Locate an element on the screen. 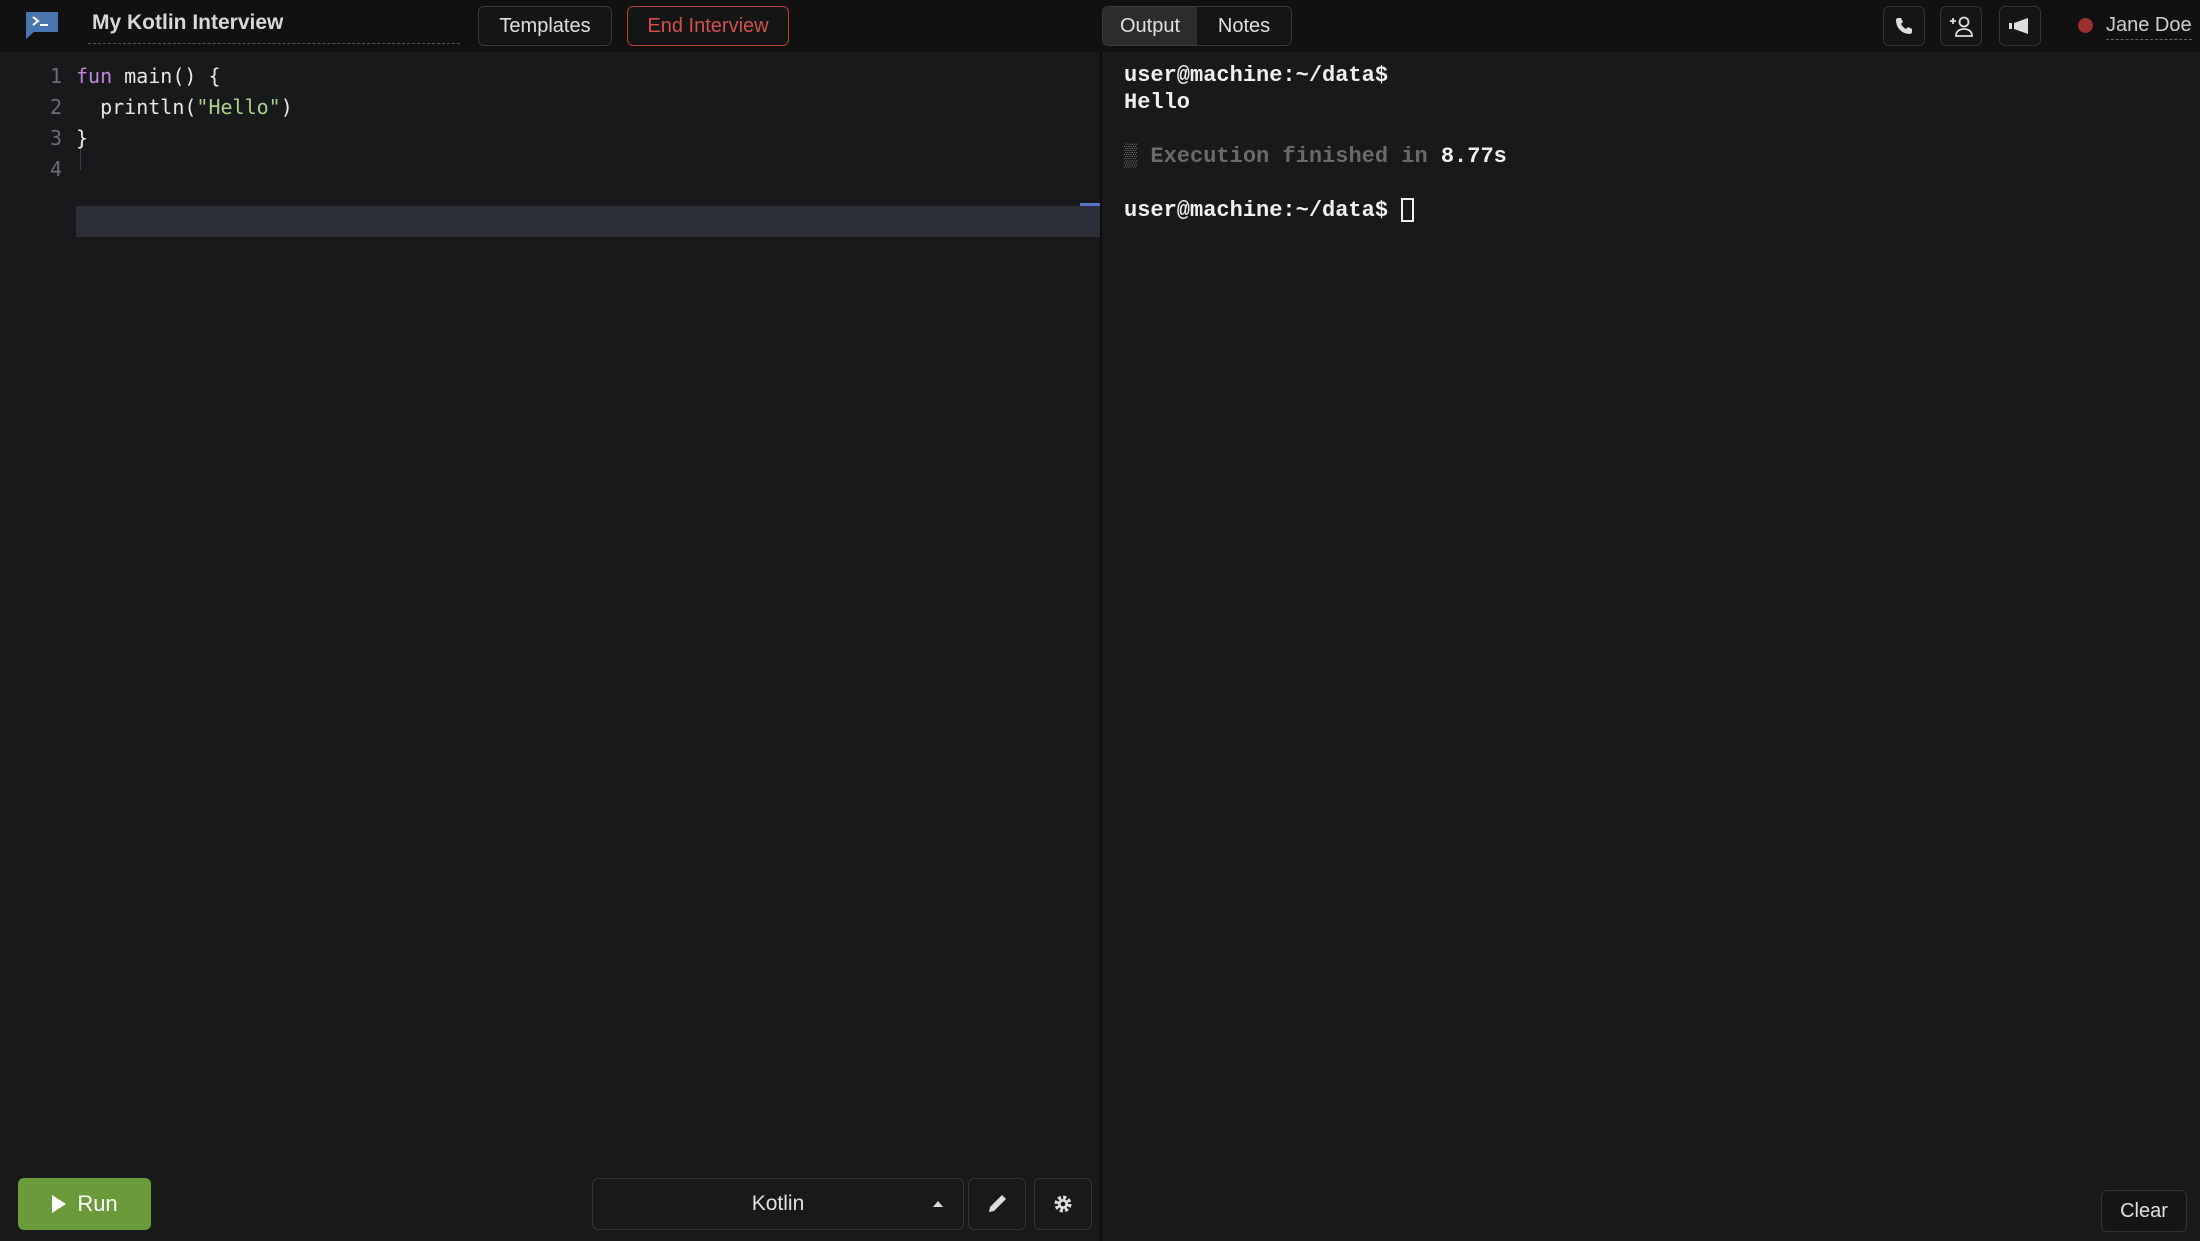 The height and width of the screenshot is (1241, 2200). run-label: Run is located at coordinates (97, 1203).